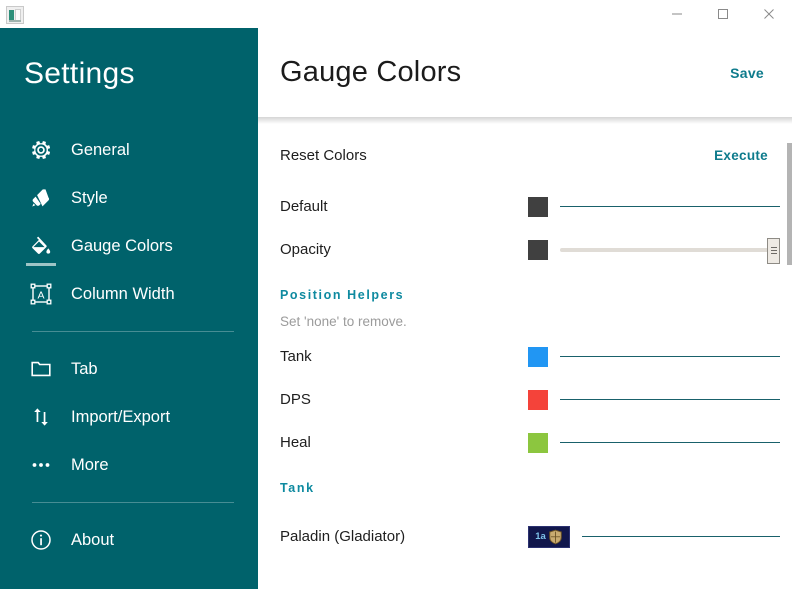  I want to click on window-titlebar, so click(396, 14).